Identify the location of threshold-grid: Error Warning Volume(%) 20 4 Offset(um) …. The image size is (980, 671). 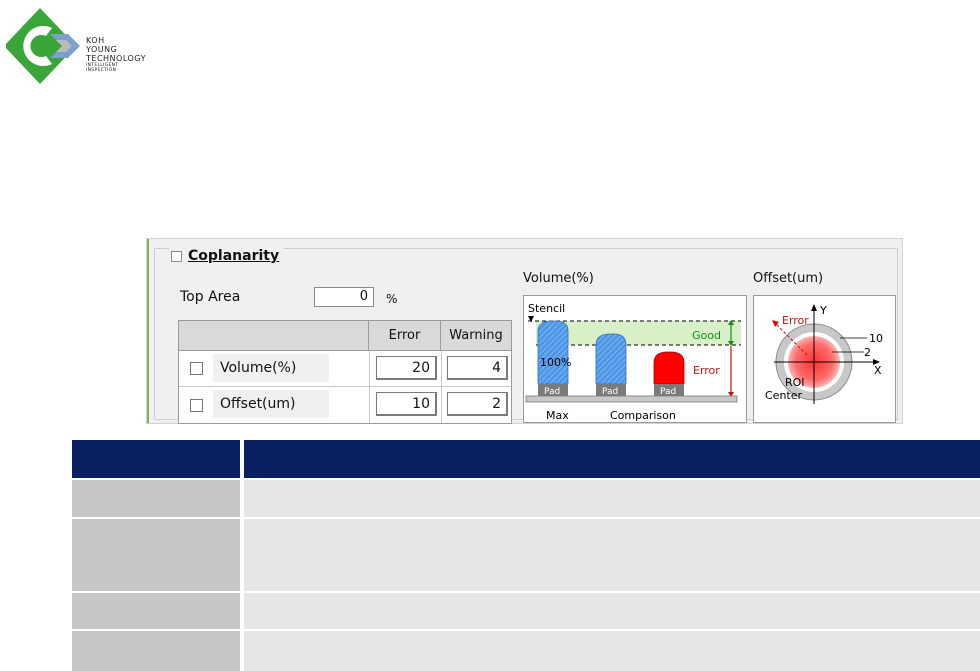
(345, 372).